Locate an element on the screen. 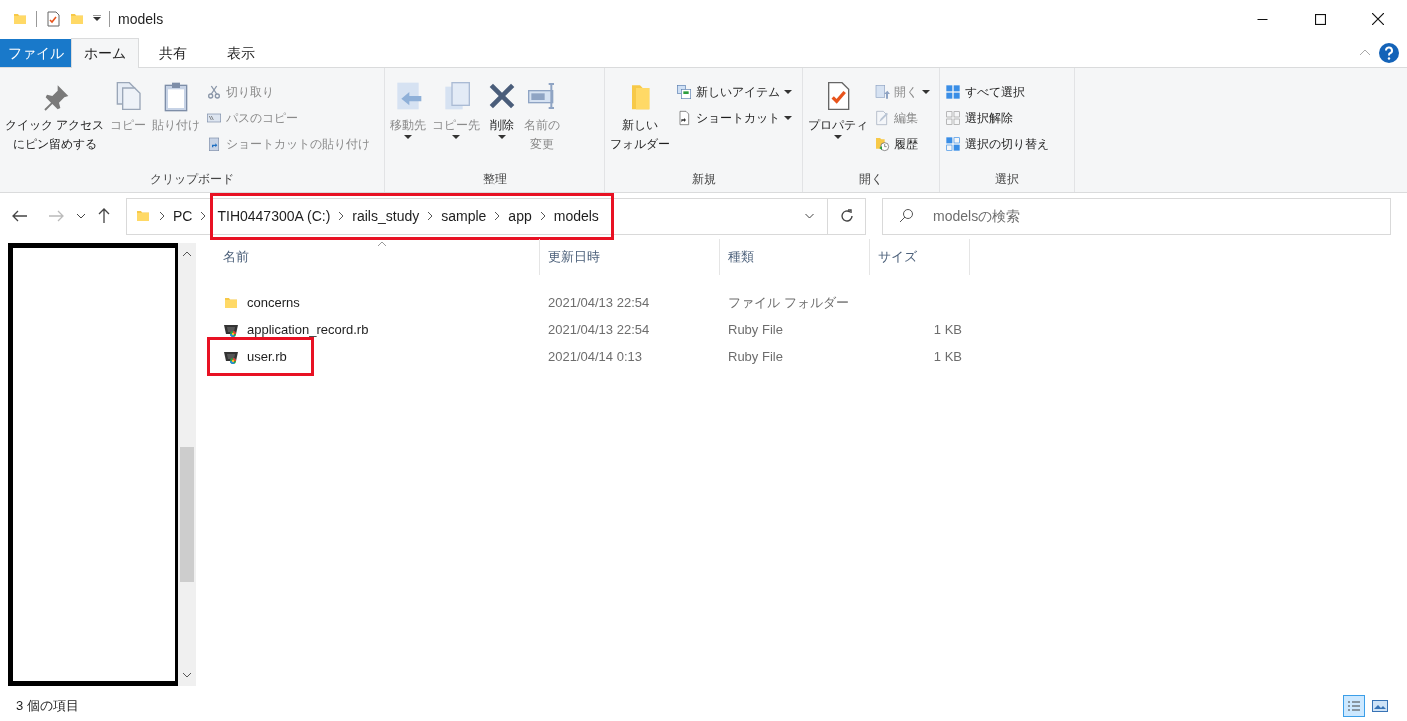  breadcrumb: TIH0447300A (C:) is located at coordinates (274, 216).